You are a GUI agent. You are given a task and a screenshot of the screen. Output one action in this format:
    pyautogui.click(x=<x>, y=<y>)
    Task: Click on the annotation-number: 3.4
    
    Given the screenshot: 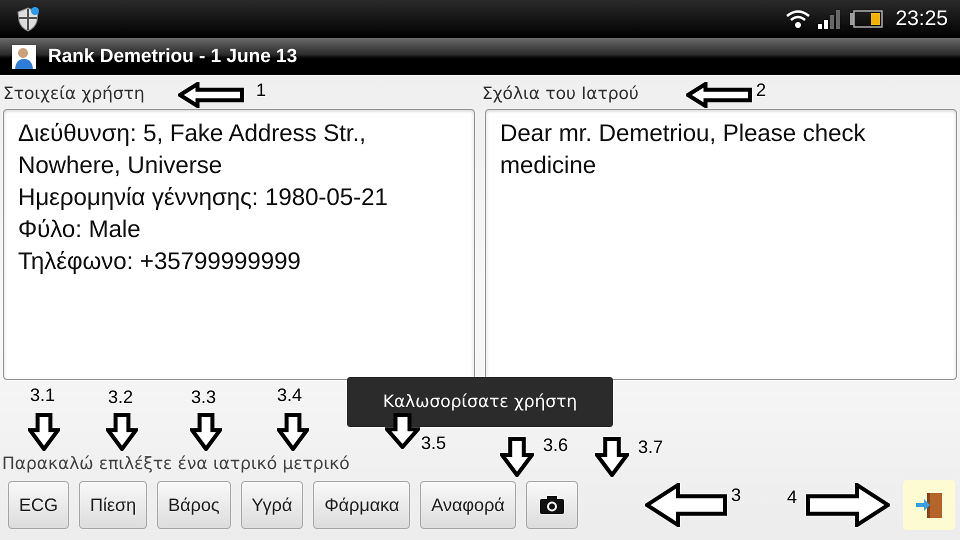 What is the action you would take?
    pyautogui.click(x=289, y=395)
    